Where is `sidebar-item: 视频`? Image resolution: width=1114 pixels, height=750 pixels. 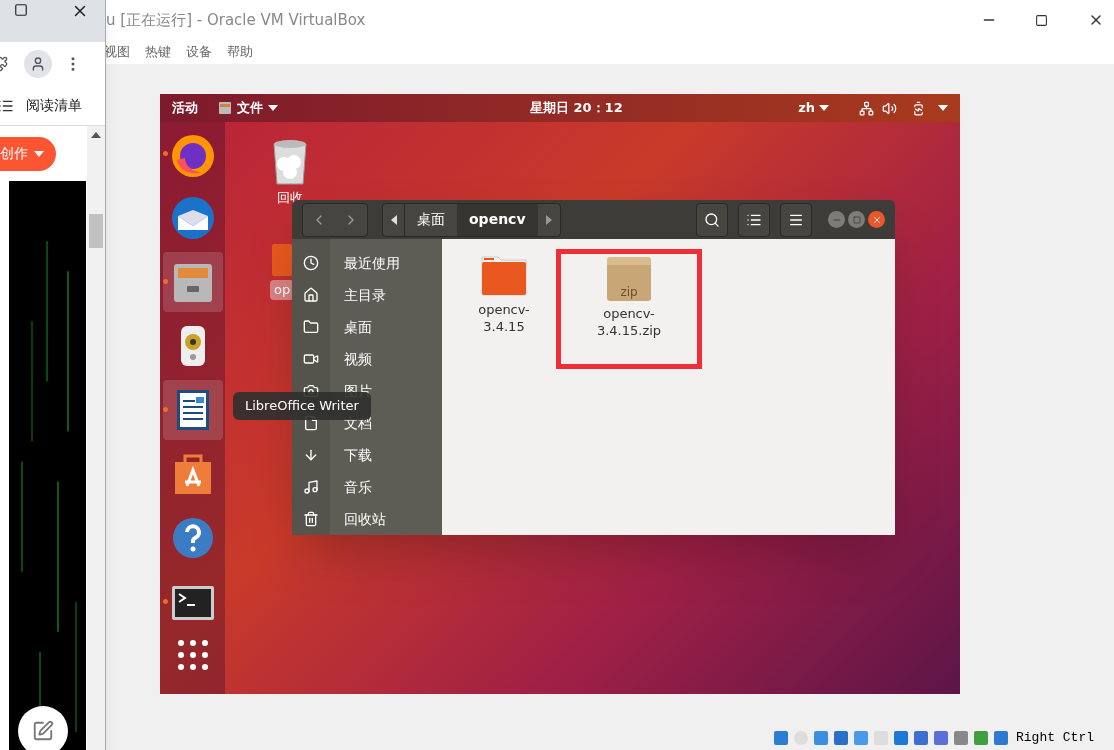 sidebar-item: 视频 is located at coordinates (365, 359).